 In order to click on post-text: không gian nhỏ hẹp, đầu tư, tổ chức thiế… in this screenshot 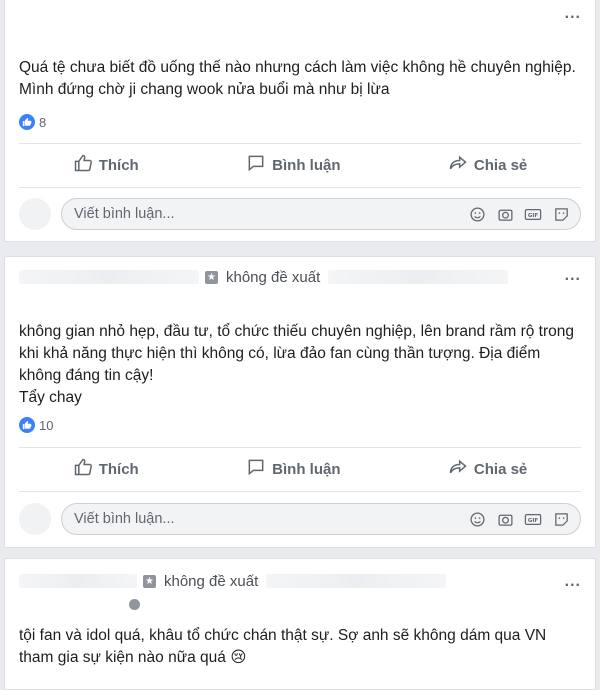, I will do `click(297, 364)`.